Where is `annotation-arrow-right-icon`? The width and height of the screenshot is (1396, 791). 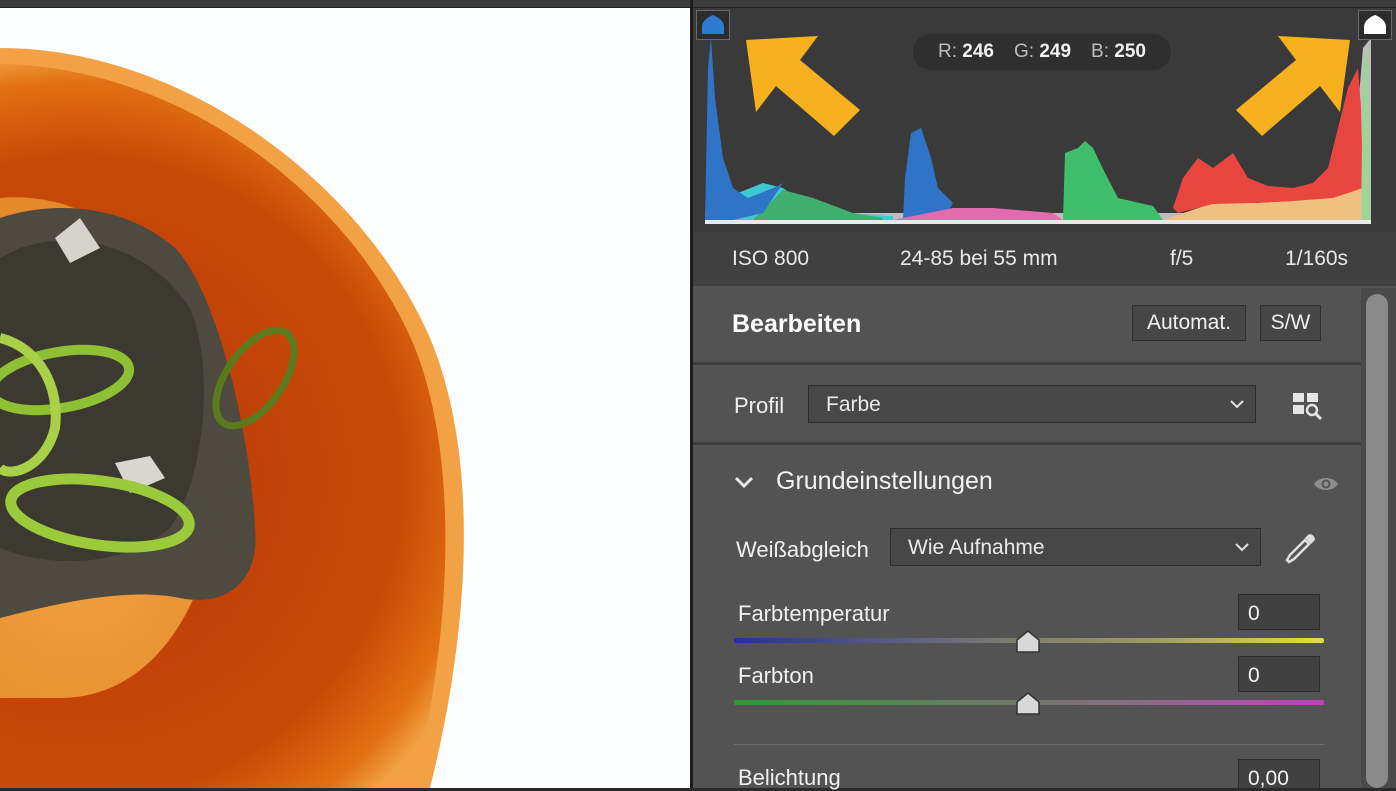
annotation-arrow-right-icon is located at coordinates (1293, 86).